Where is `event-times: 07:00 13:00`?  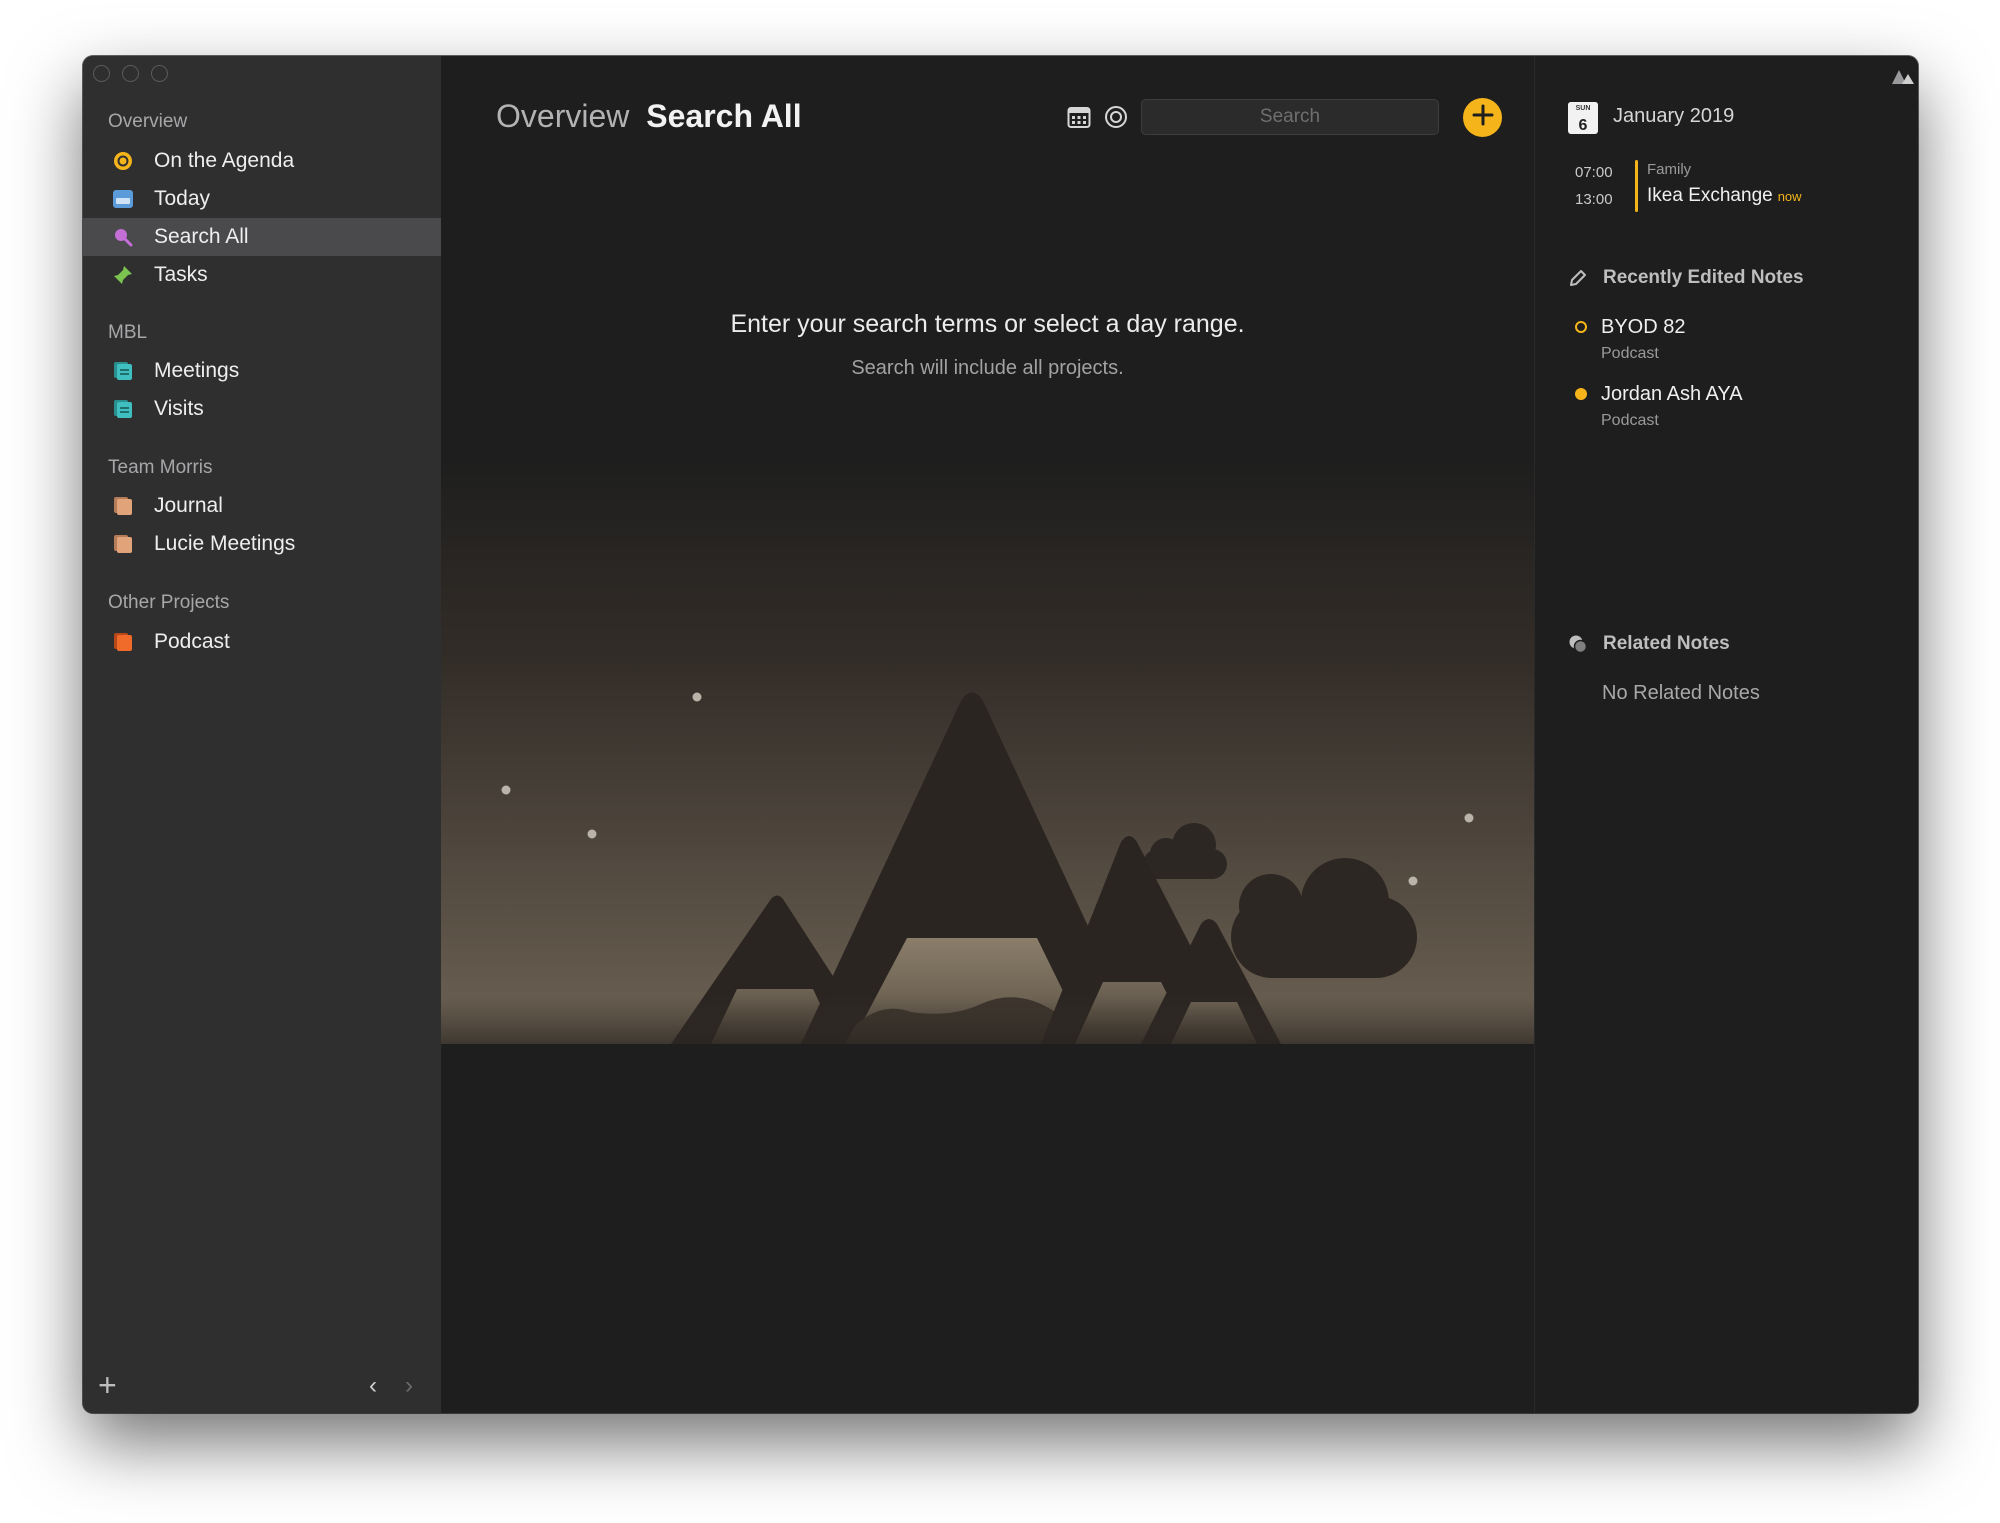
event-times: 07:00 13:00 is located at coordinates (1594, 186).